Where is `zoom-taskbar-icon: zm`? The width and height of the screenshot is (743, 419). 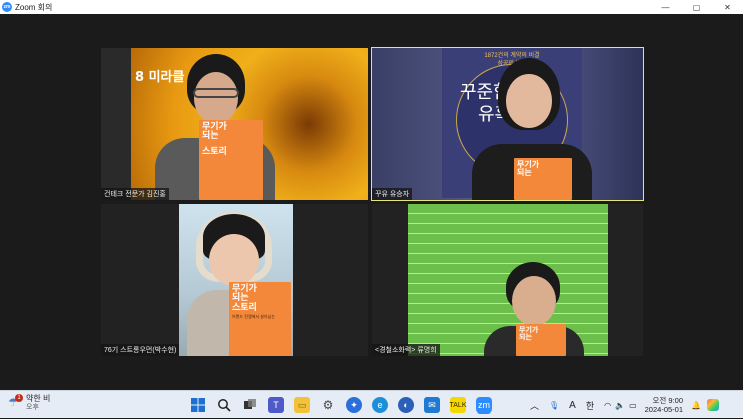 zoom-taskbar-icon: zm is located at coordinates (484, 405).